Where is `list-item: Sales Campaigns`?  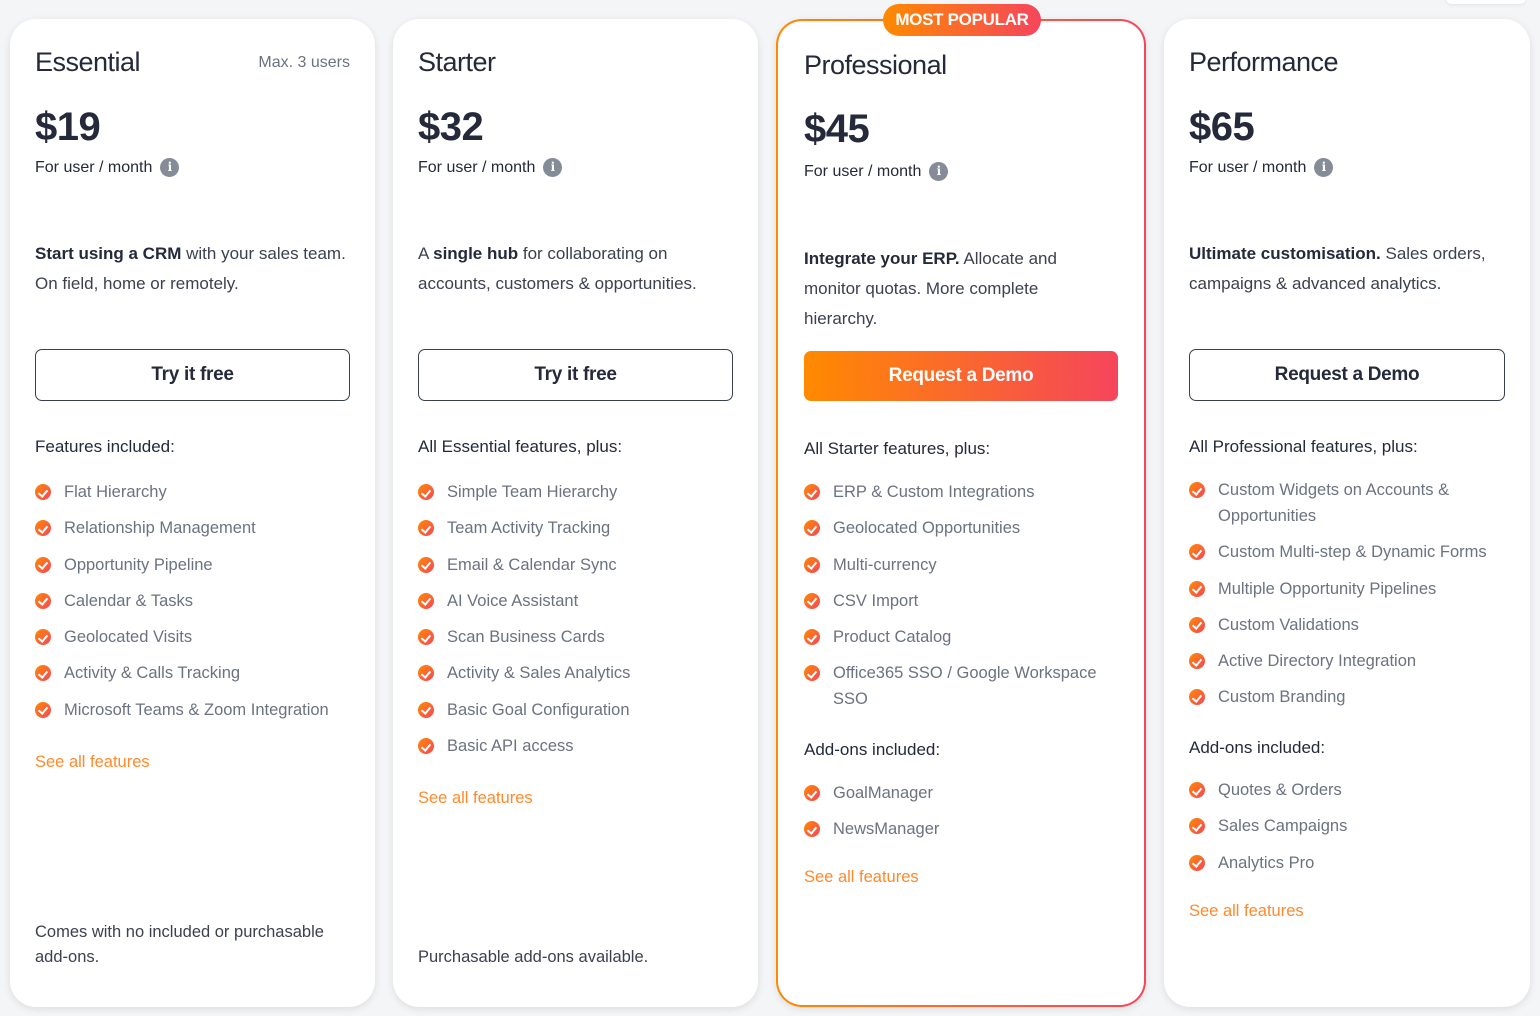 list-item: Sales Campaigns is located at coordinates (1347, 826).